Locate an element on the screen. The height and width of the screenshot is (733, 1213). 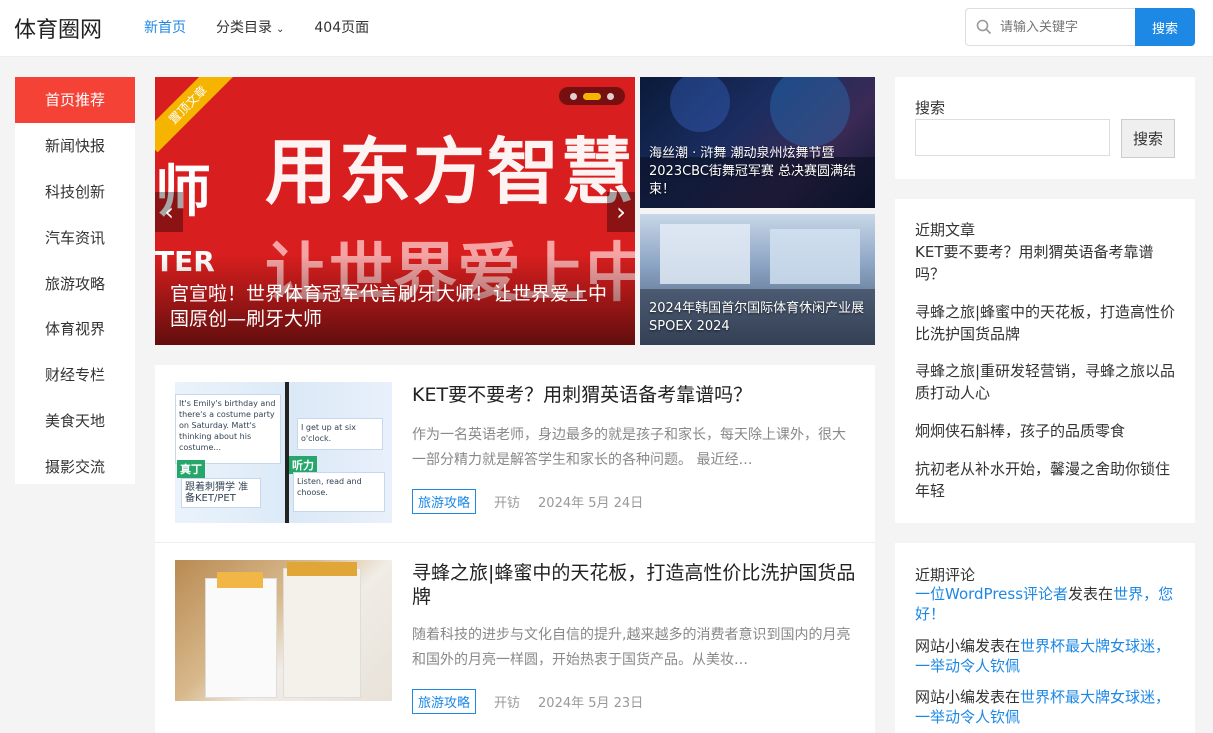
article-title: KET要不要考？用刺猬英语备考靠谱吗？ is located at coordinates (634, 395).